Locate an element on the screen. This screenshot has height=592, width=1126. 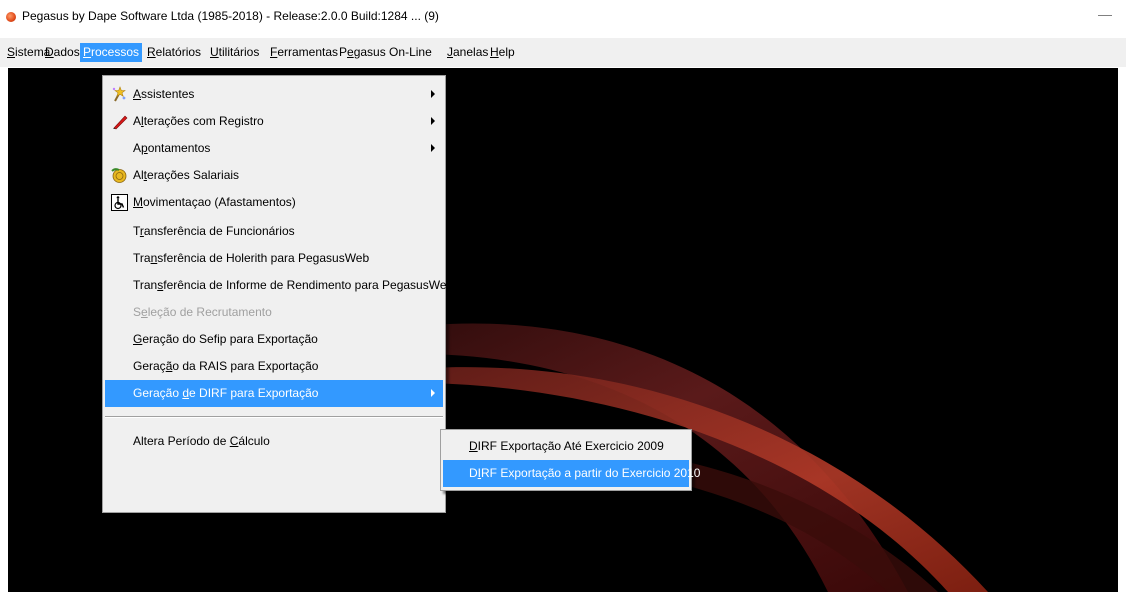
menu-dados: Dados is located at coordinates (62, 52).